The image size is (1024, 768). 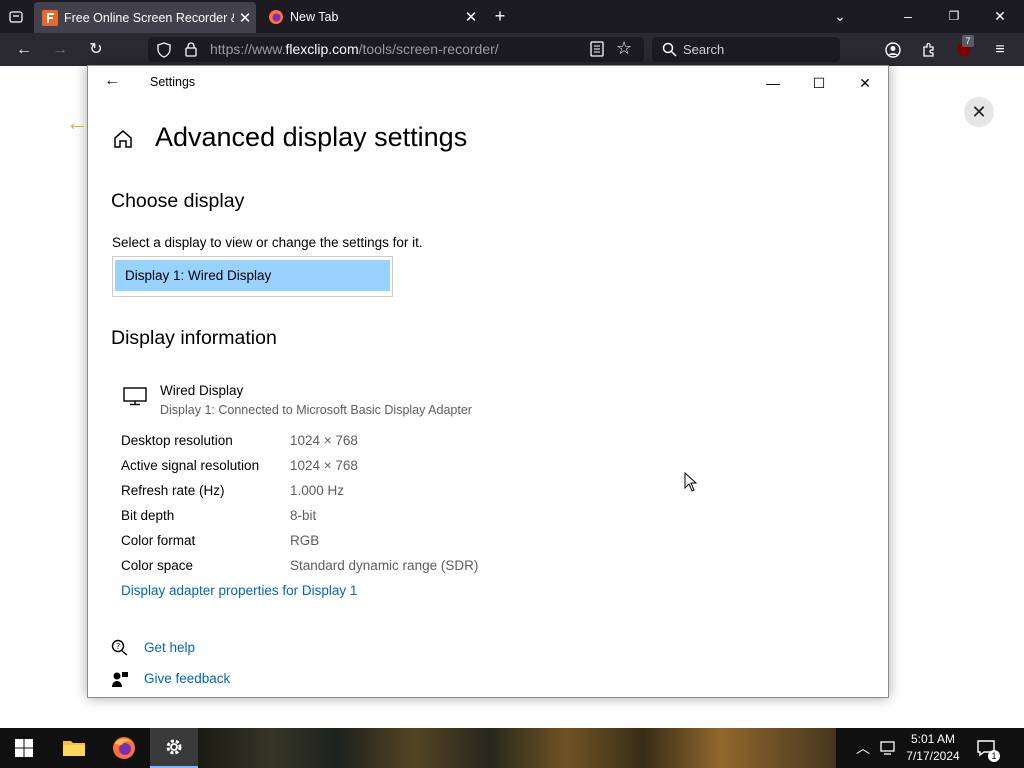 What do you see at coordinates (889, 748) in the screenshot?
I see `network-icon` at bounding box center [889, 748].